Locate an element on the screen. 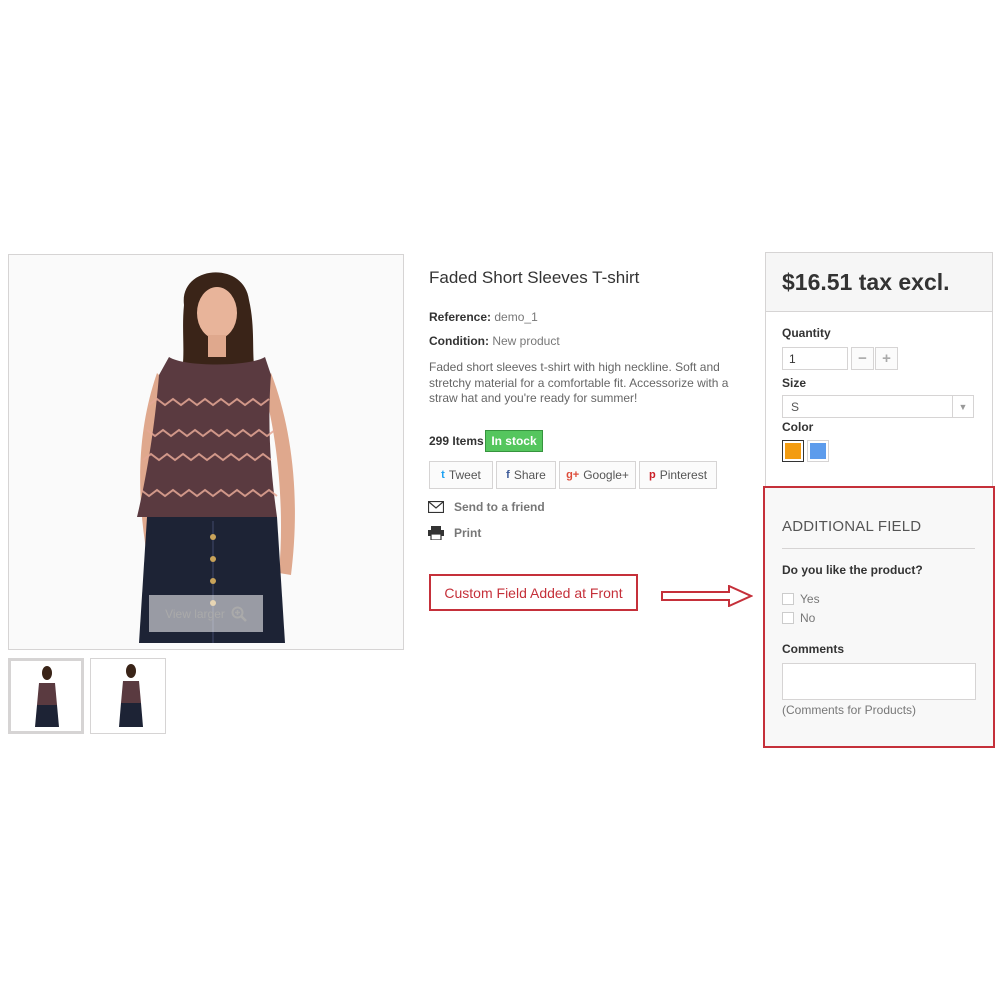 The width and height of the screenshot is (1000, 1000). arrow-right-icon is located at coordinates (707, 596).